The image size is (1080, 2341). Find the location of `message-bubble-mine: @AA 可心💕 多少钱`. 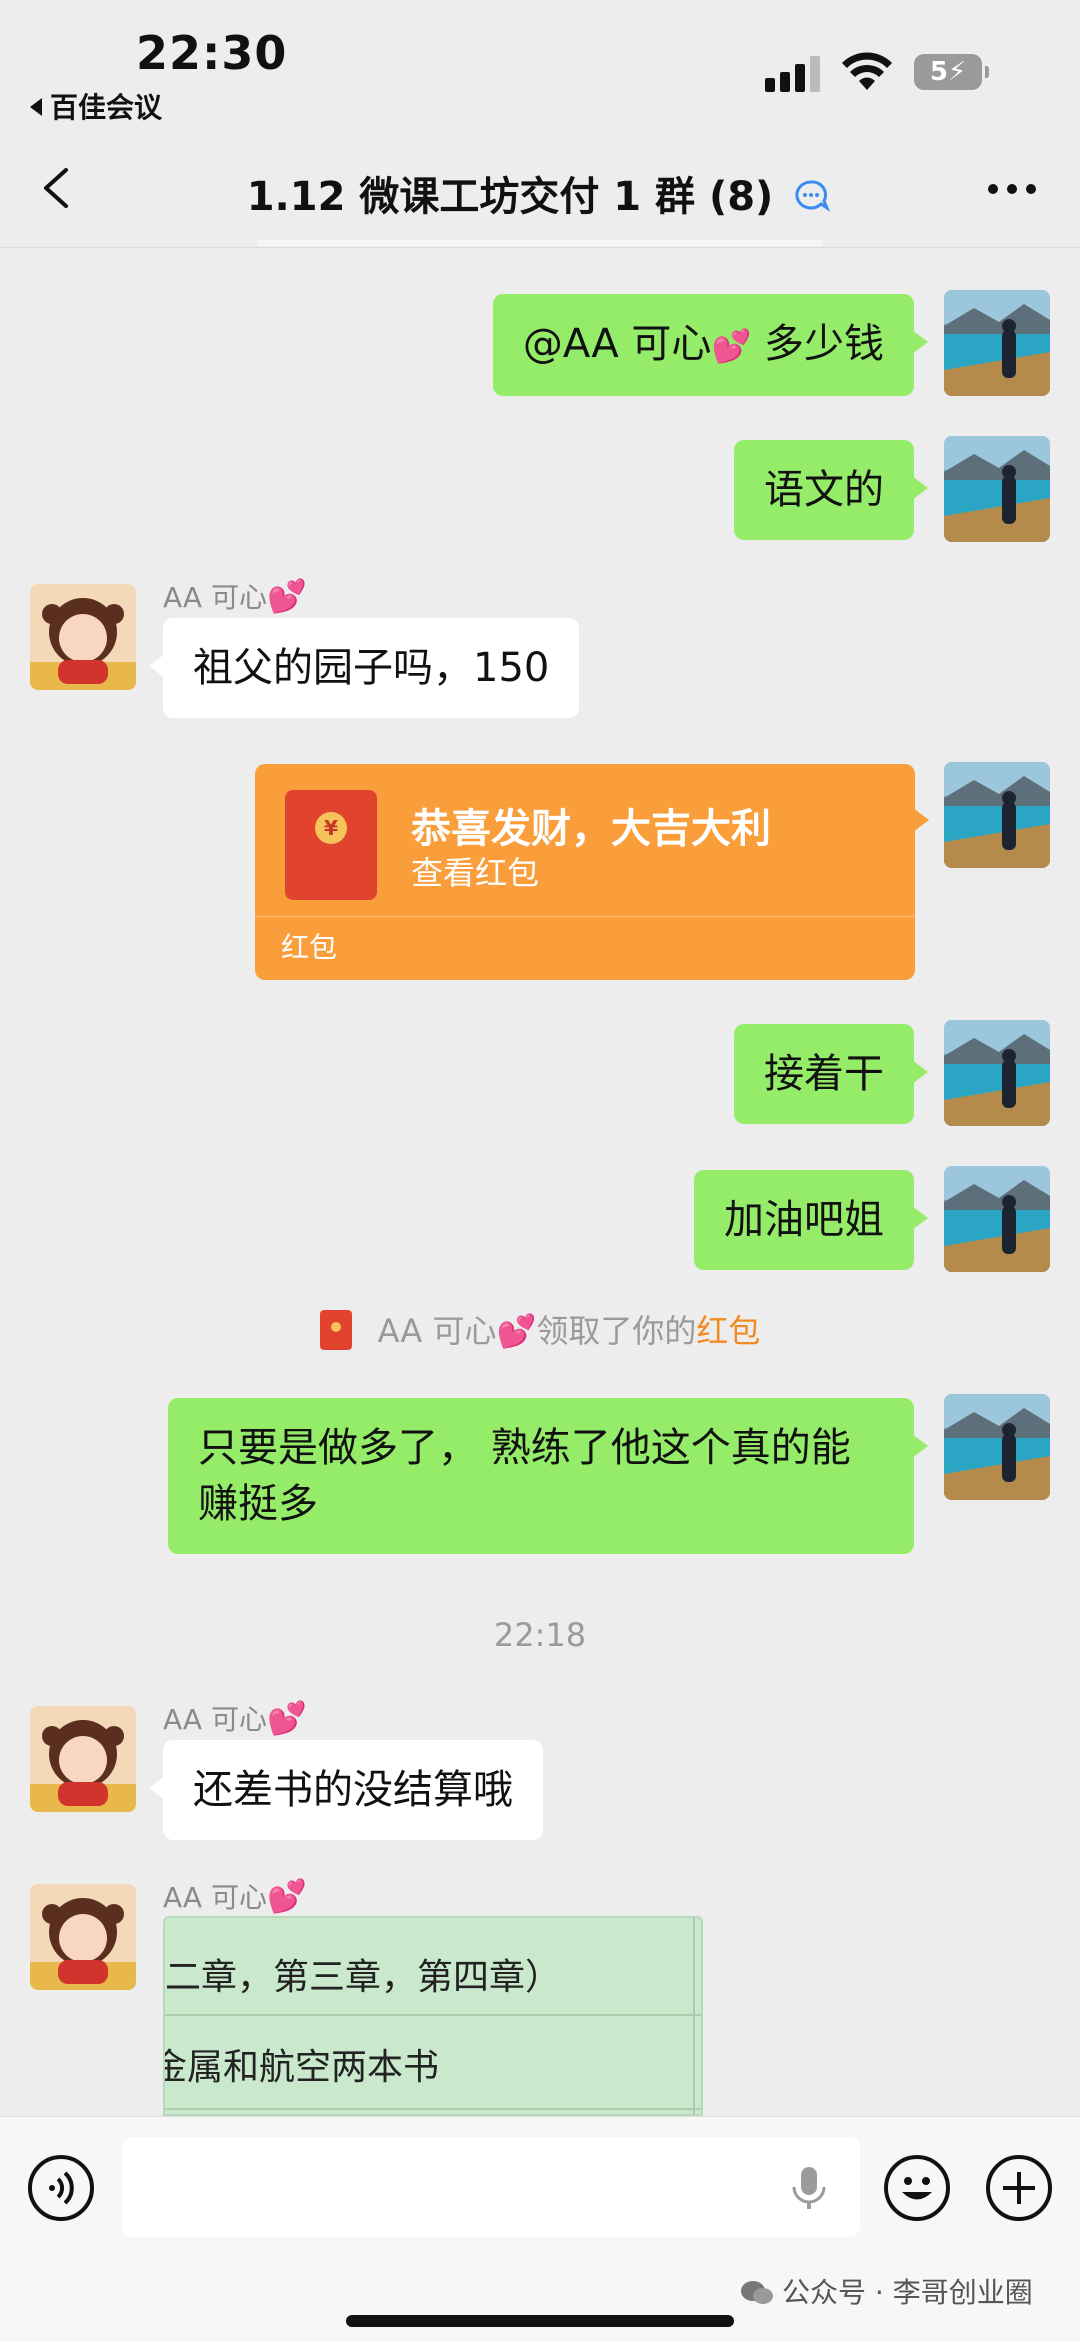

message-bubble-mine: @AA 可心💕 多少钱 is located at coordinates (710, 345).